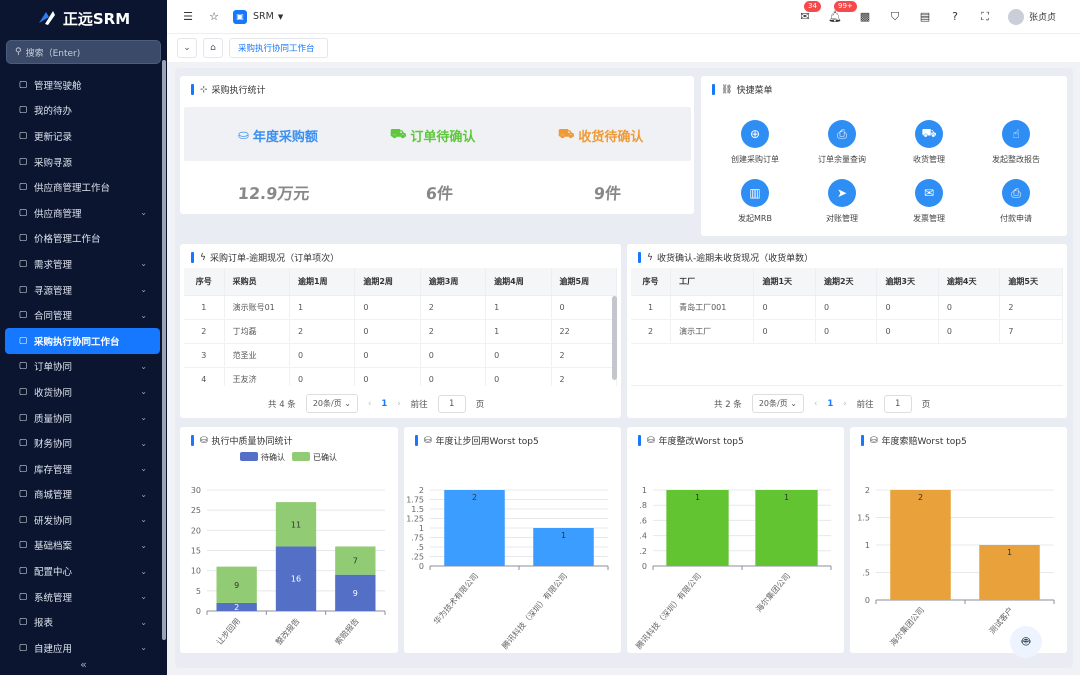  I want to click on table-row: 3 范圣业 0 0 0 0 2, so click(400, 355).